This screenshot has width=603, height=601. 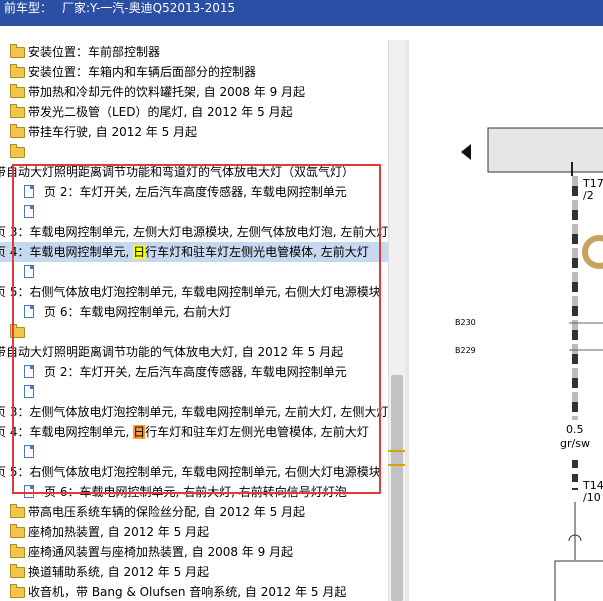 What do you see at coordinates (465, 350) in the screenshot?
I see `wire-ref-2: B229` at bounding box center [465, 350].